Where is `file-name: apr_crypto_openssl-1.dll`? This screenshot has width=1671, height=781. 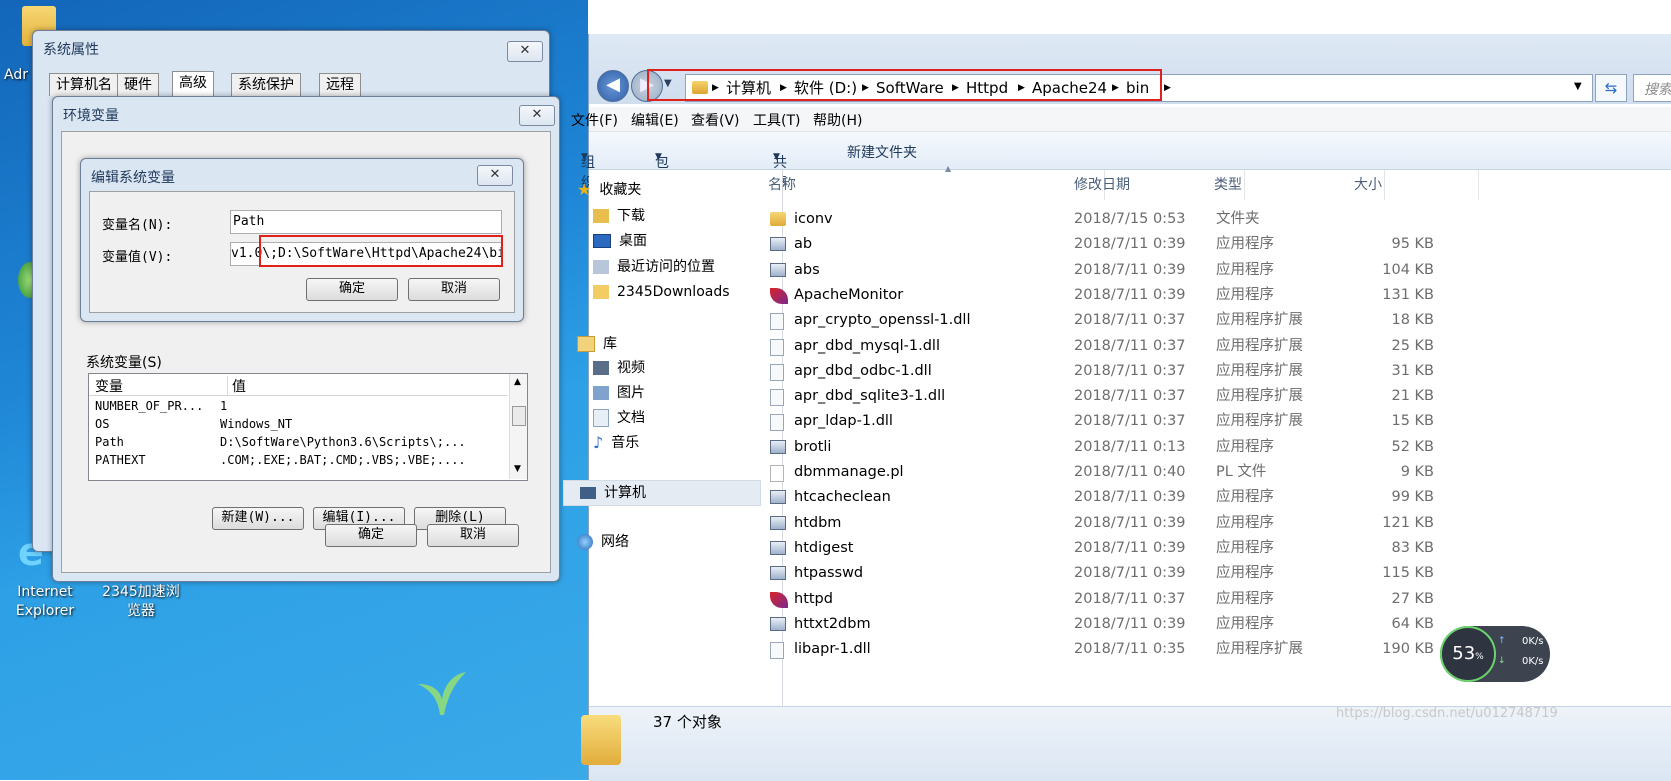
file-name: apr_crypto_openssl-1.dll is located at coordinates (882, 320).